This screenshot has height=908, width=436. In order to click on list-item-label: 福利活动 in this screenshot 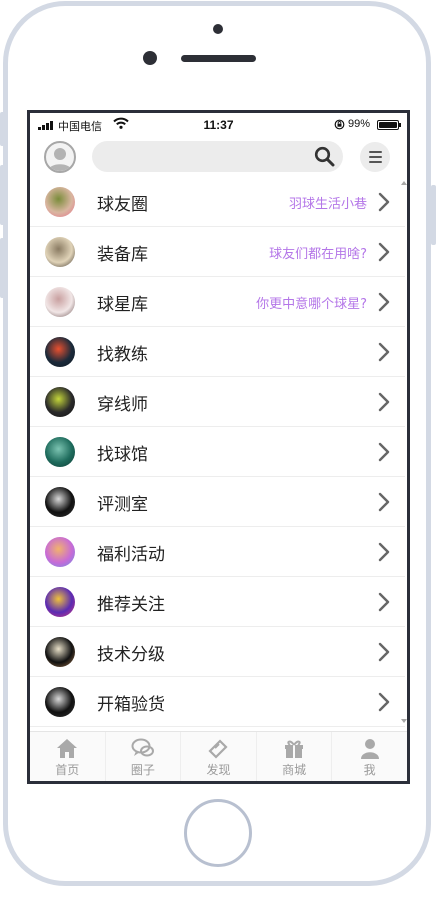, I will do `click(131, 555)`.